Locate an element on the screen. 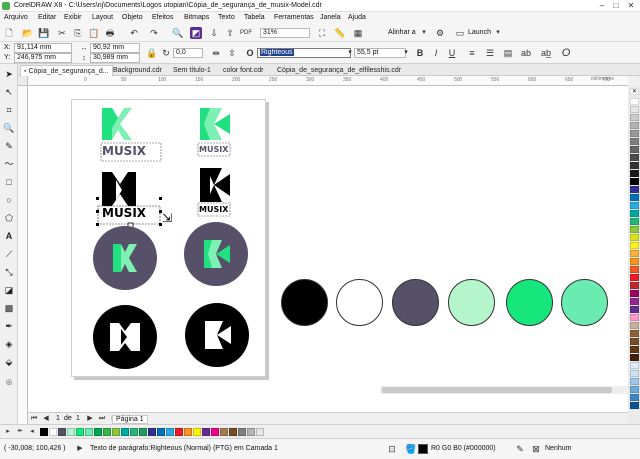 This screenshot has height=459, width=640. minimize-icon: – is located at coordinates (602, 6).